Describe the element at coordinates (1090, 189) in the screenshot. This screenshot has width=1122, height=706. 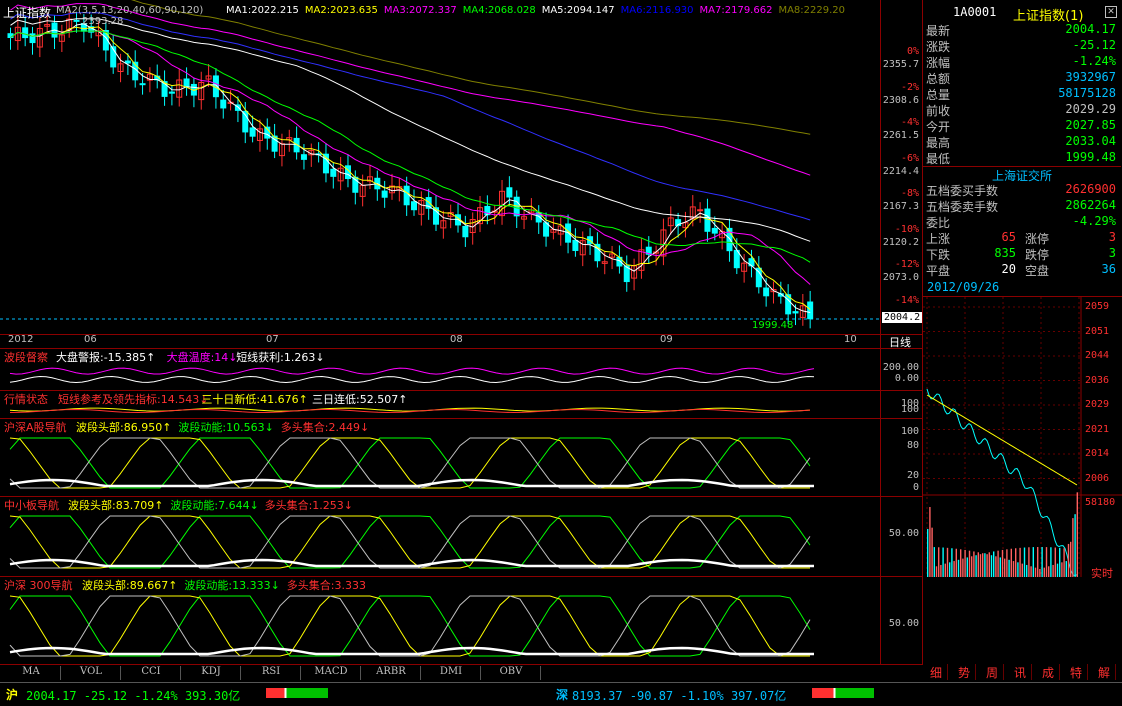
I see `depth-value: 2626900` at that location.